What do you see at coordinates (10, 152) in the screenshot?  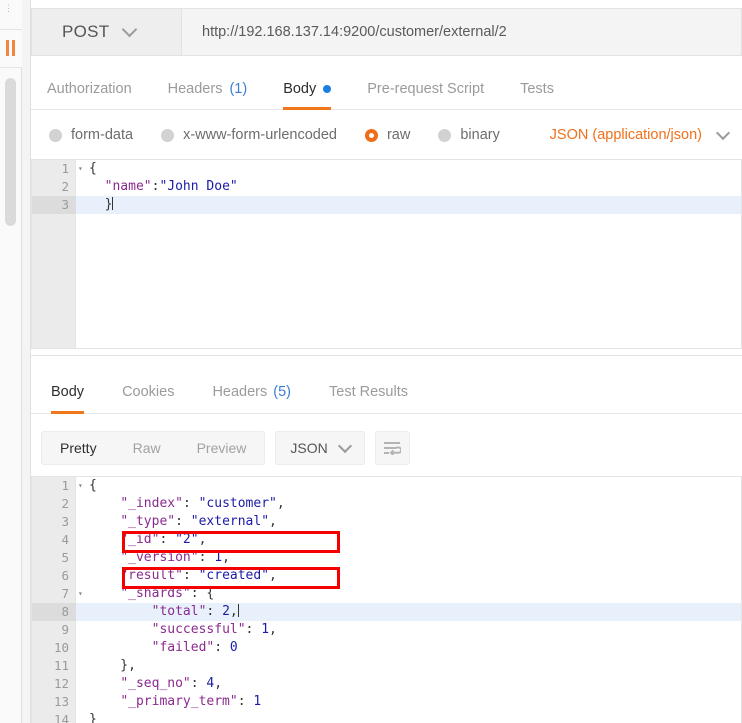 I see `vertical-scrollbar` at bounding box center [10, 152].